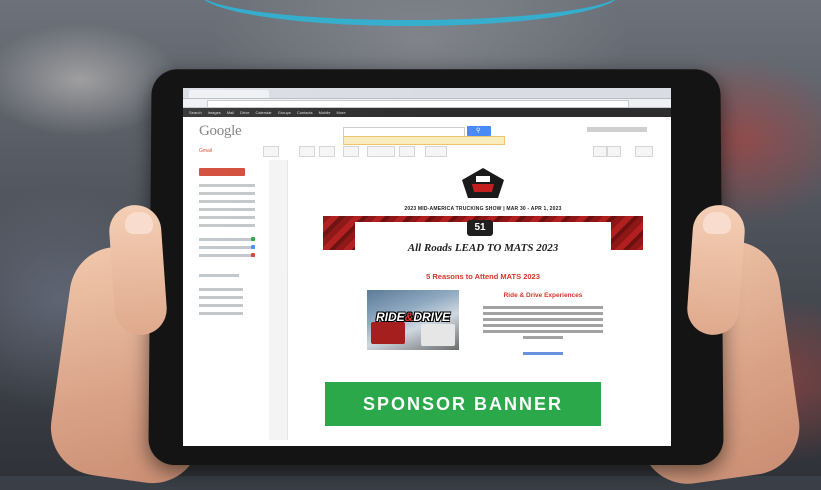 This screenshot has height=490, width=821. Describe the element at coordinates (543, 295) in the screenshot. I see `section-title: Ride & Drive Experiences` at that location.